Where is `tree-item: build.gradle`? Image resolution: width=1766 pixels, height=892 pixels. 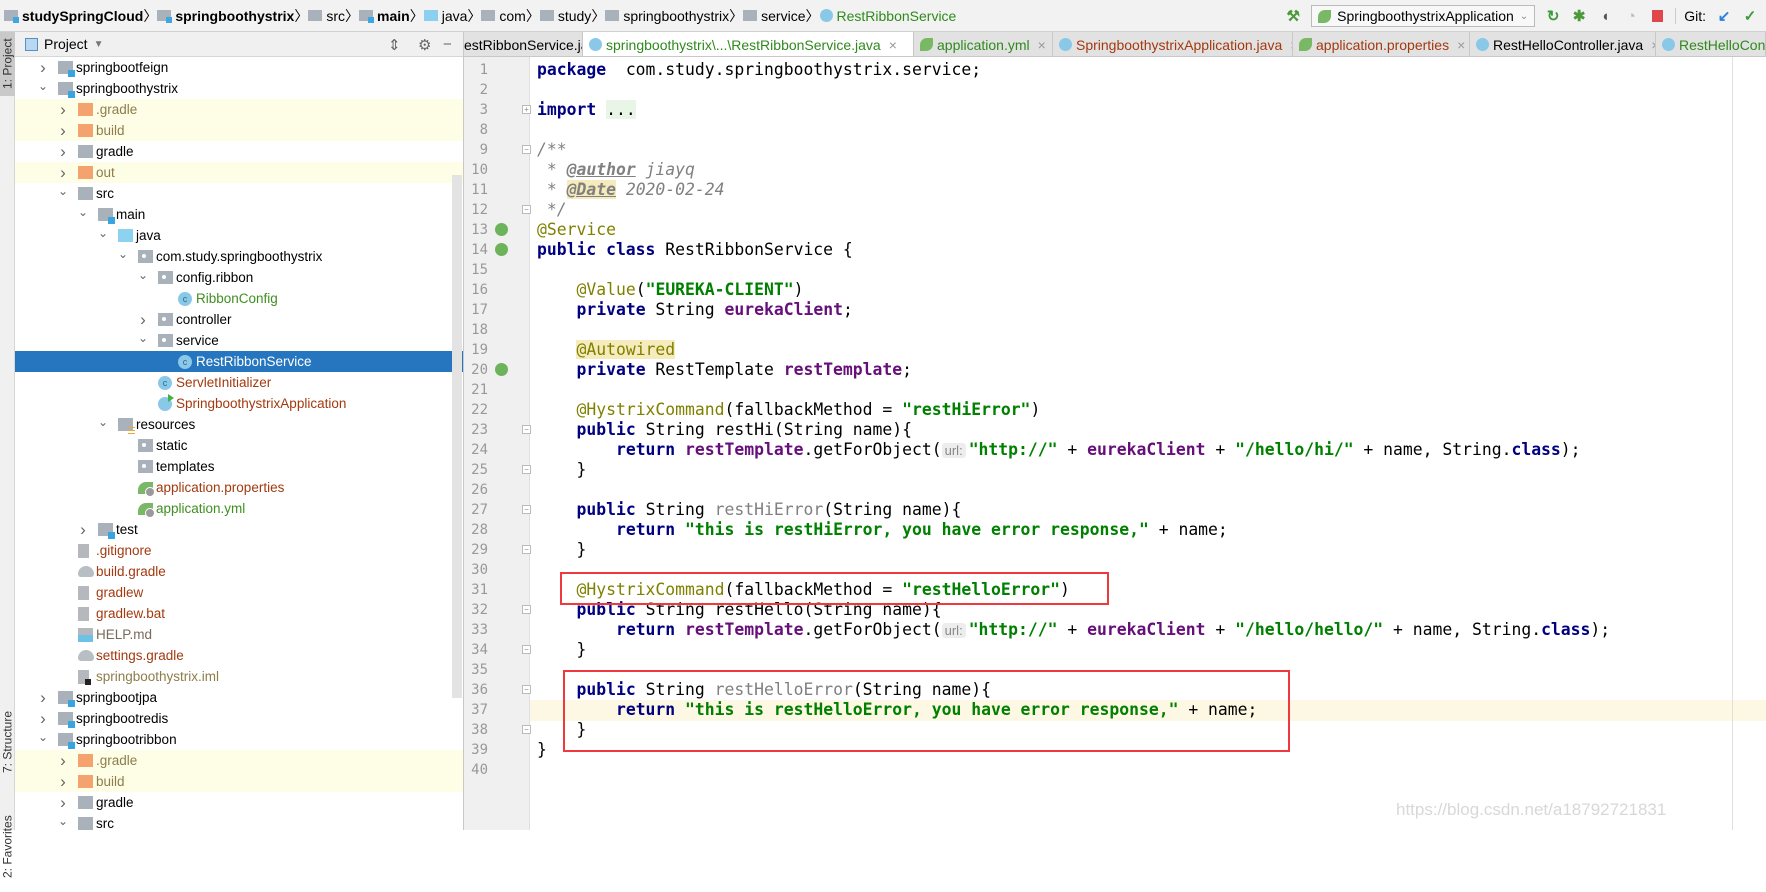 tree-item: build.gradle is located at coordinates (239, 571).